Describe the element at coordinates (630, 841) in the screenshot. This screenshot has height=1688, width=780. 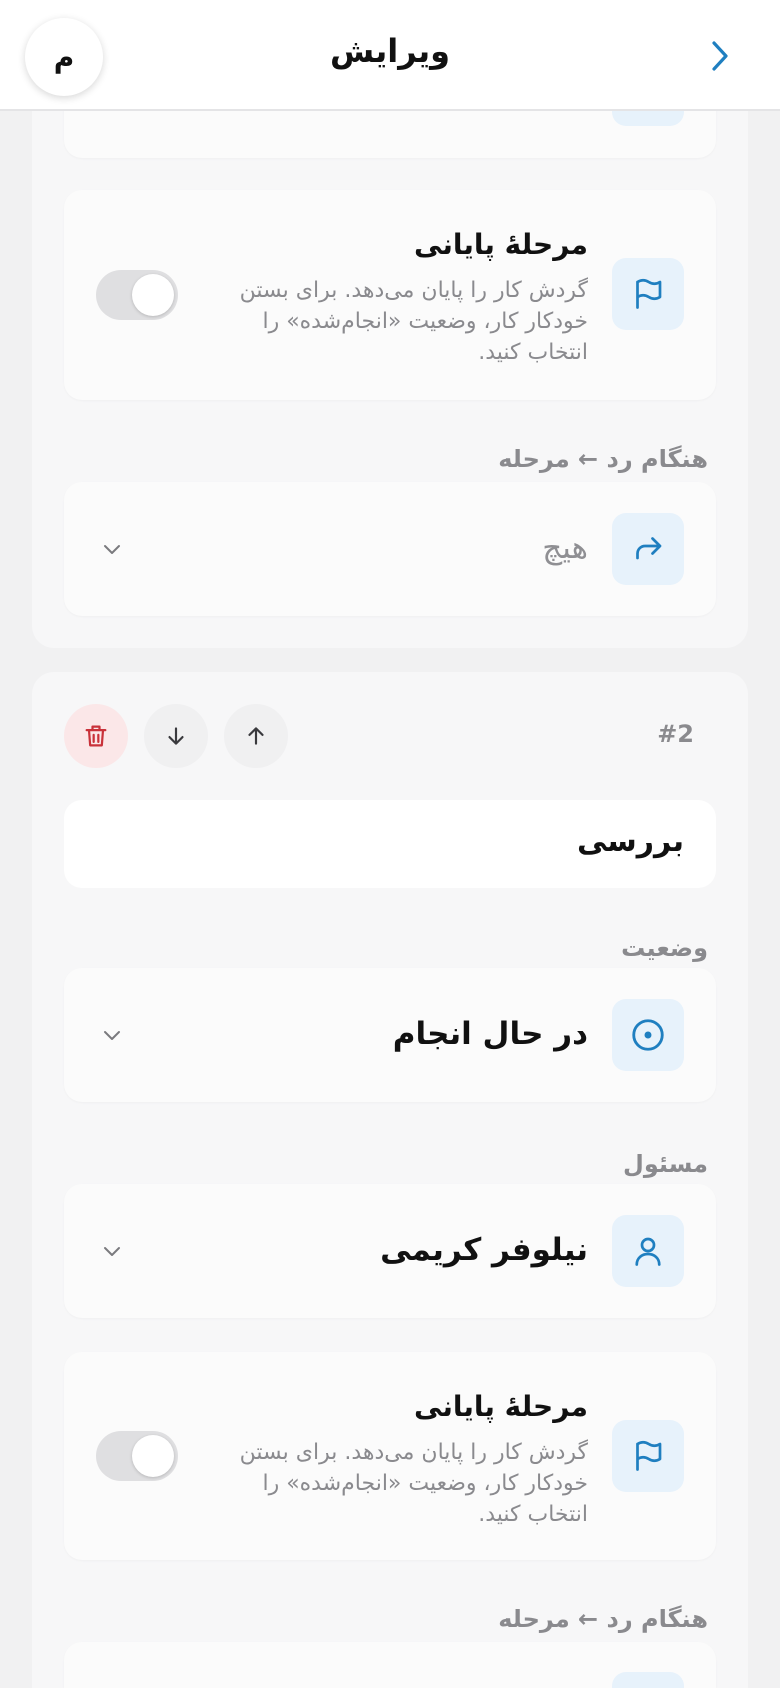
I see `step-name-value: بررسی` at that location.